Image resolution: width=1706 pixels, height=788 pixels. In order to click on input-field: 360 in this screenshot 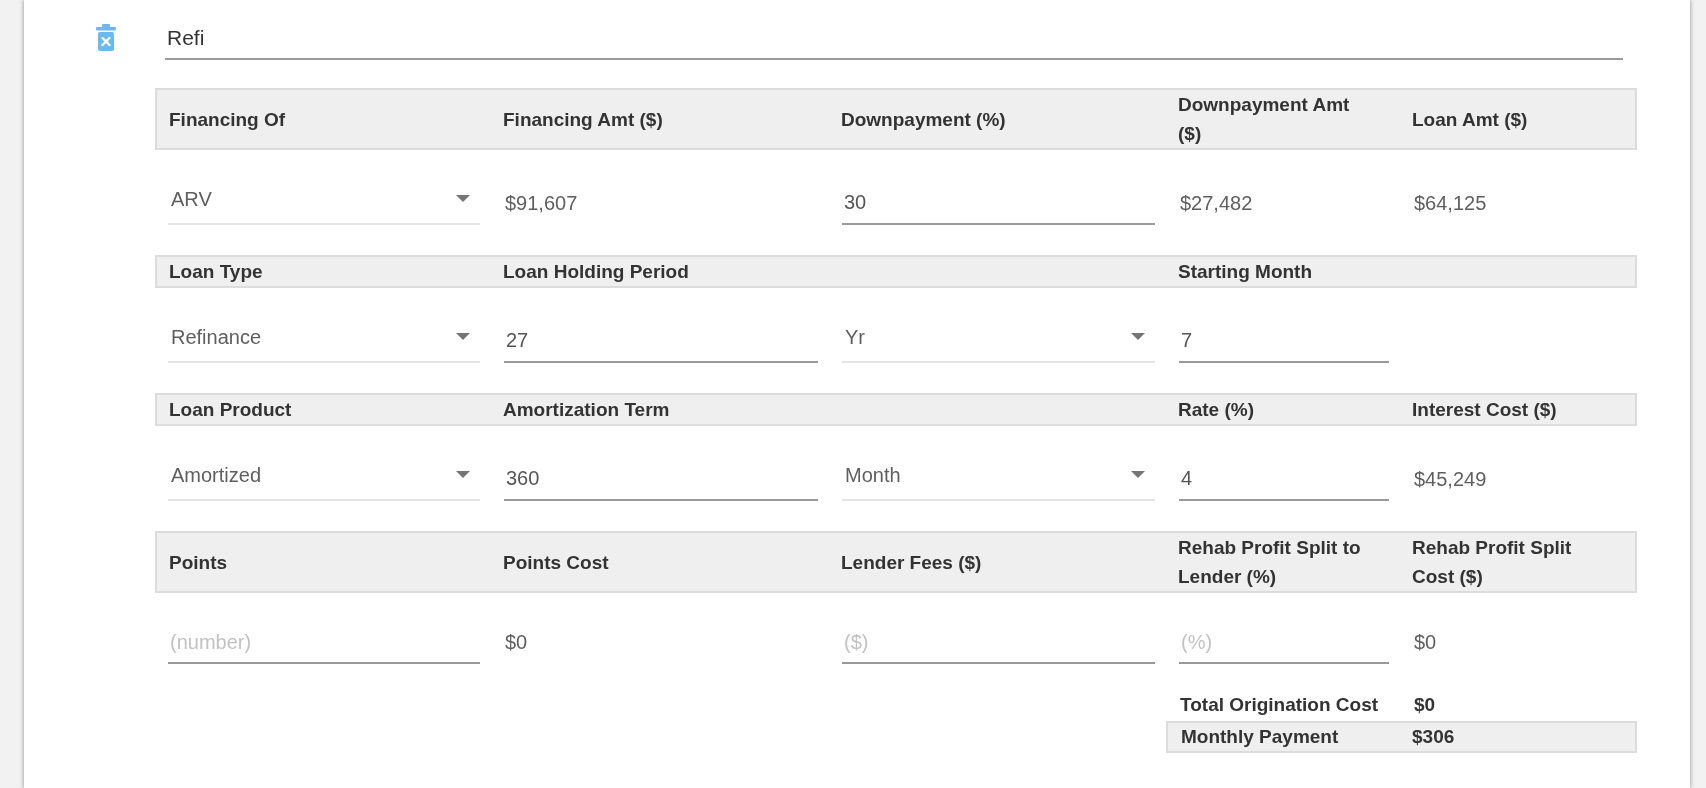, I will do `click(661, 478)`.